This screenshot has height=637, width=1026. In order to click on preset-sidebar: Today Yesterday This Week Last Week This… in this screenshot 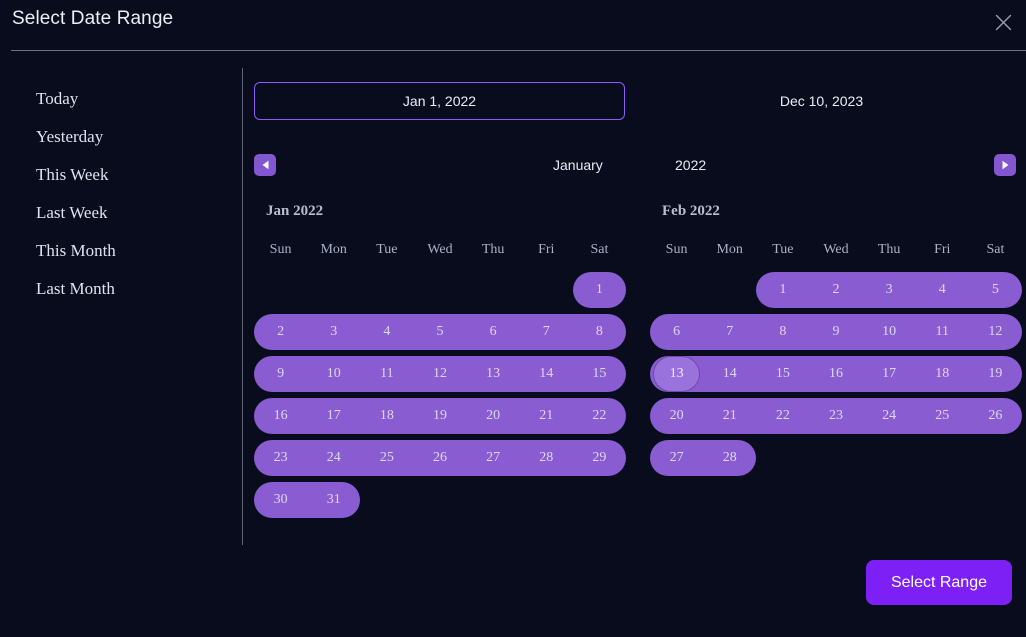, I will do `click(121, 179)`.